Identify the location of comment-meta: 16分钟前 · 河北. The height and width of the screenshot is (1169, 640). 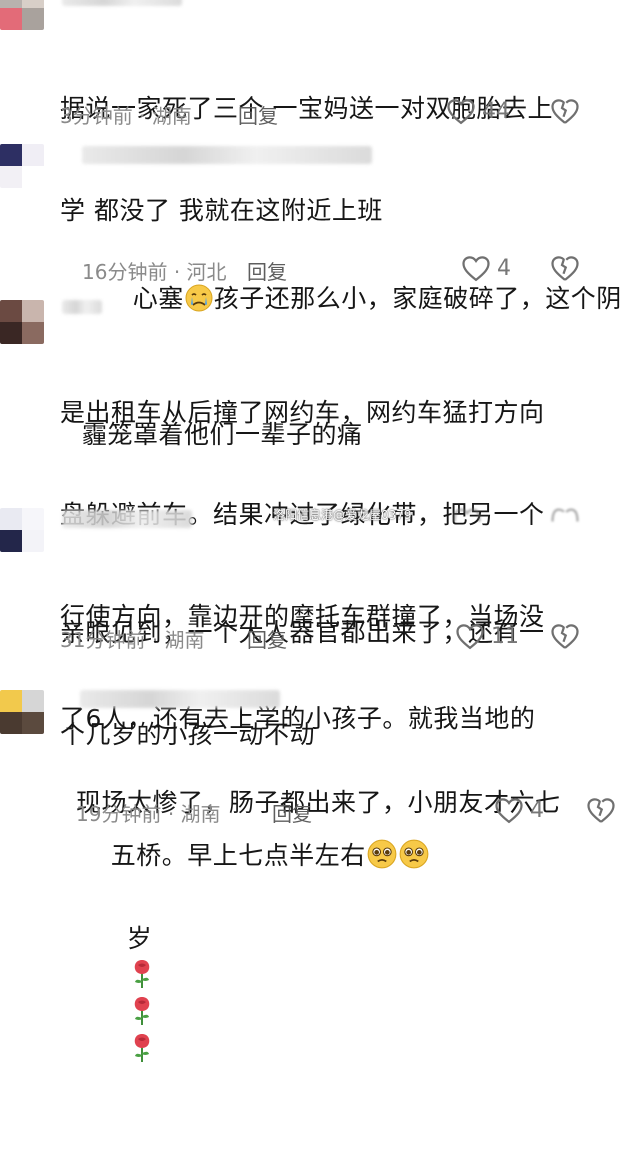
(154, 270).